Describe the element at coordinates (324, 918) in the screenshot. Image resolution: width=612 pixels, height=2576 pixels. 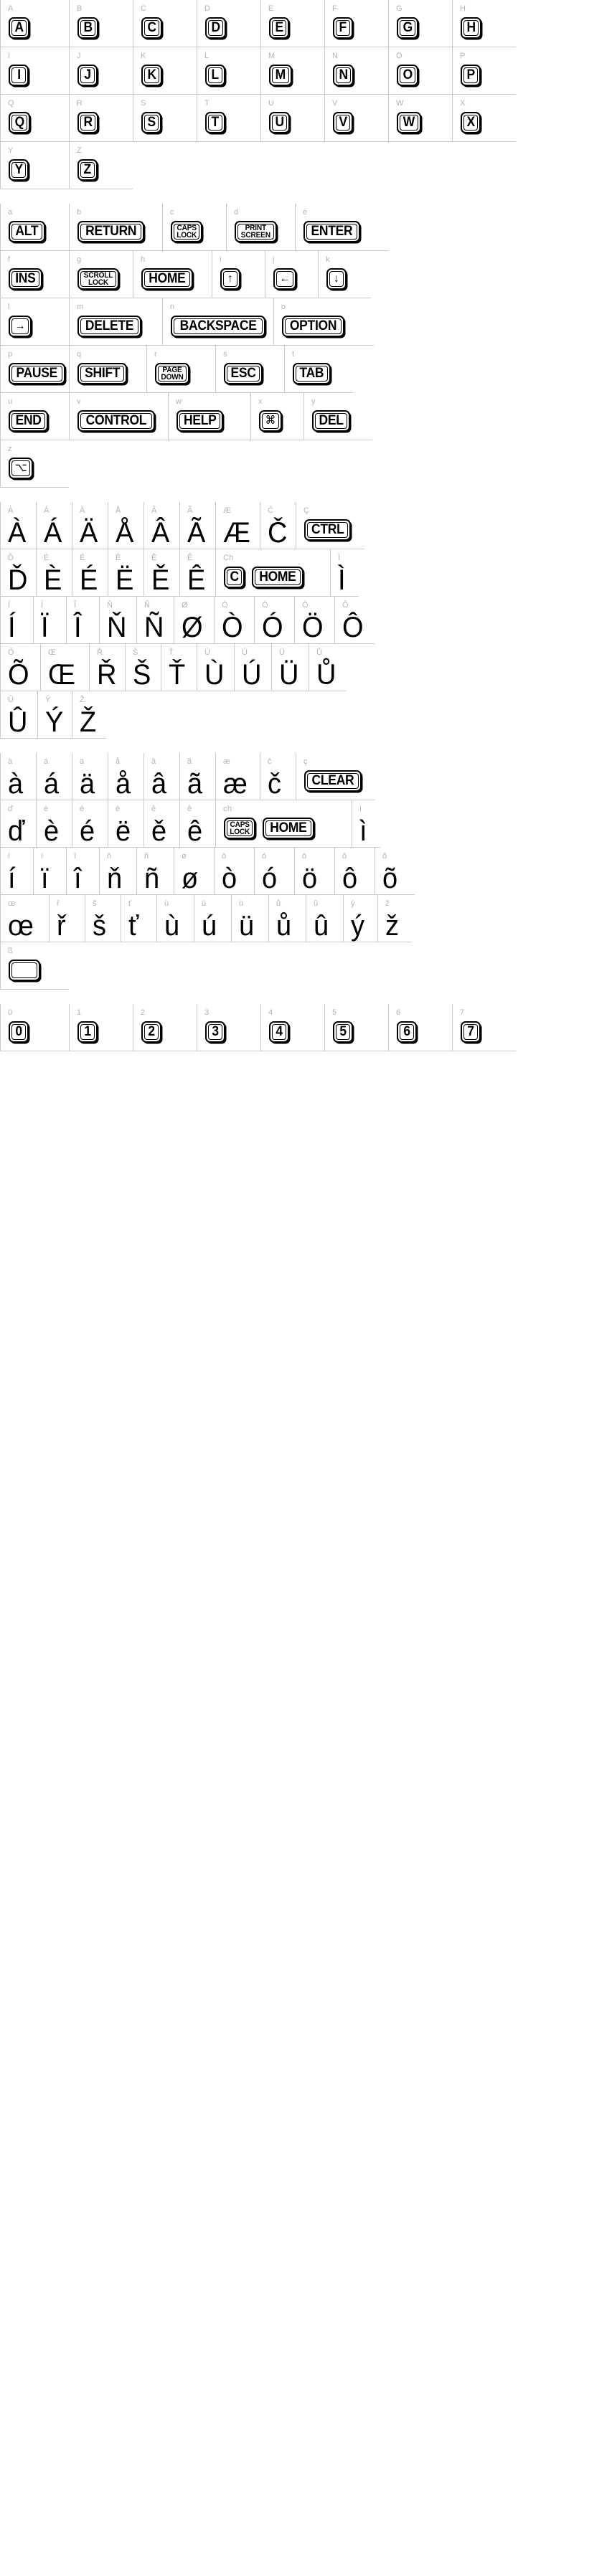
I see `glyph-cell: ûû` at that location.